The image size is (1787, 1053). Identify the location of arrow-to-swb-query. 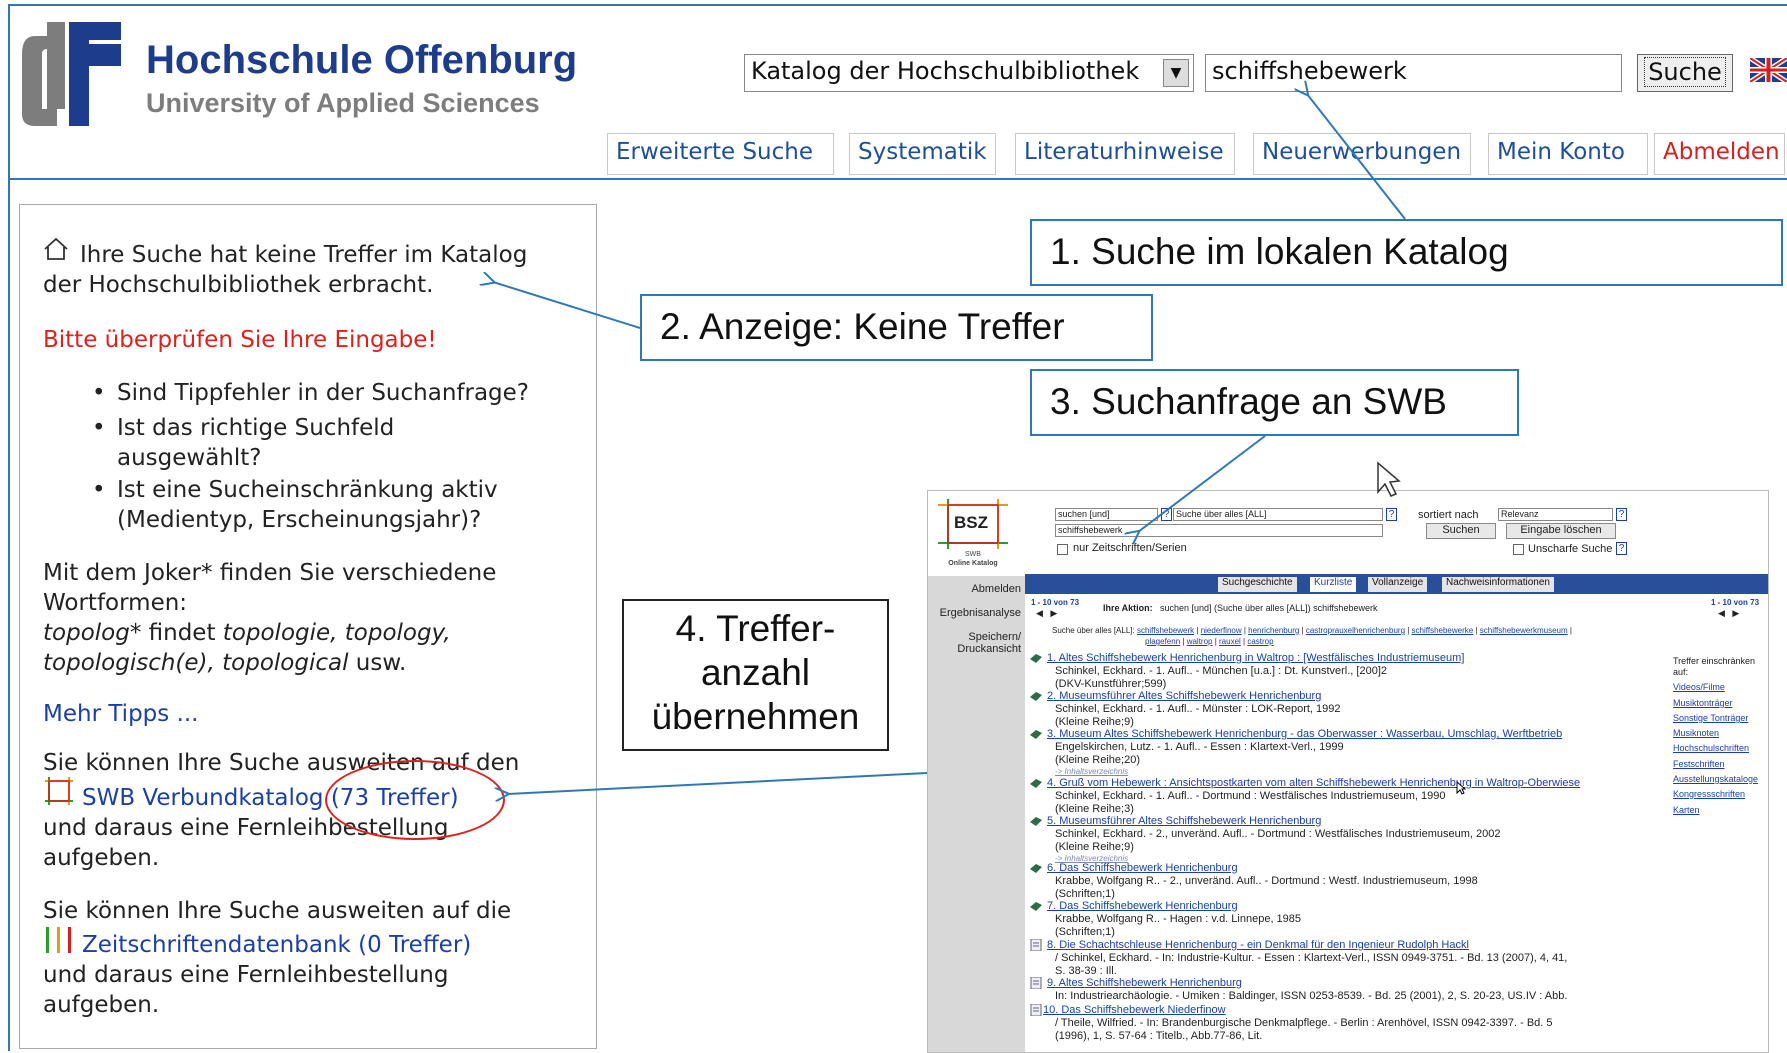
(1202, 483).